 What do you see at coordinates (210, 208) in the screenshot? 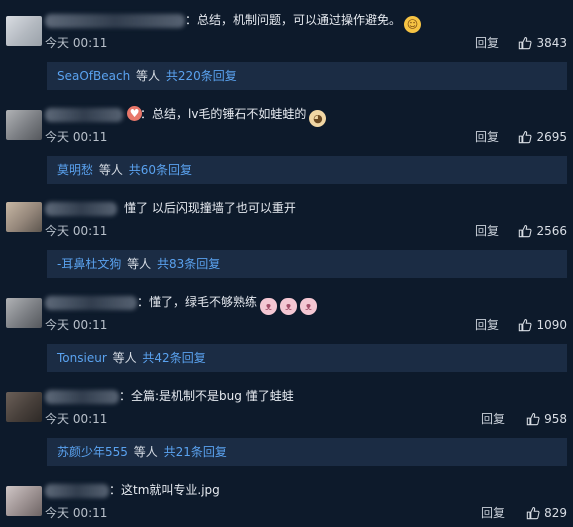
I see `comment-text: 懂了 以后闪现撞墙了也可以重开` at bounding box center [210, 208].